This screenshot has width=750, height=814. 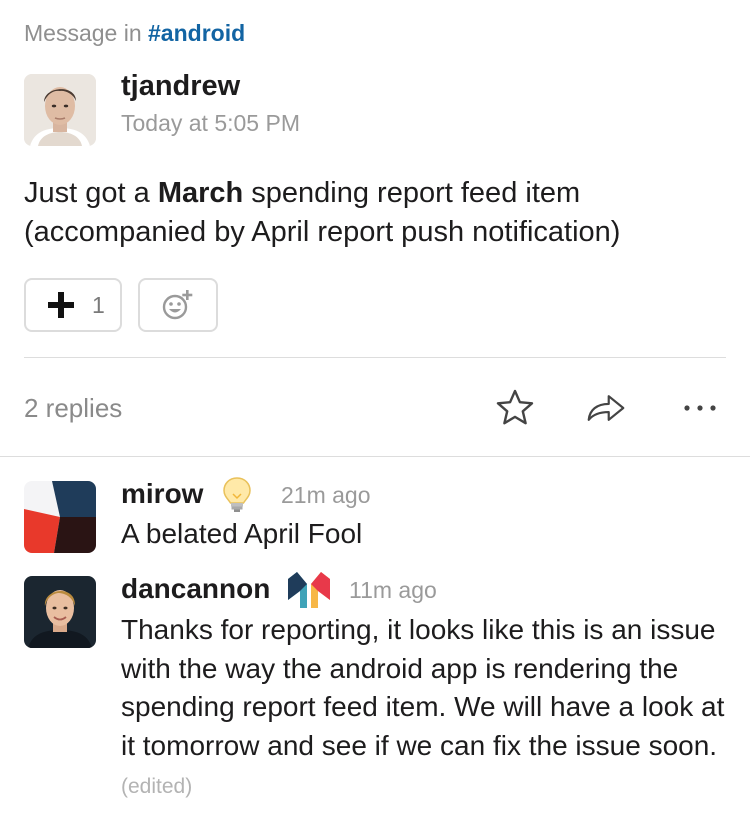 What do you see at coordinates (157, 786) in the screenshot?
I see `edited-label: (edited)` at bounding box center [157, 786].